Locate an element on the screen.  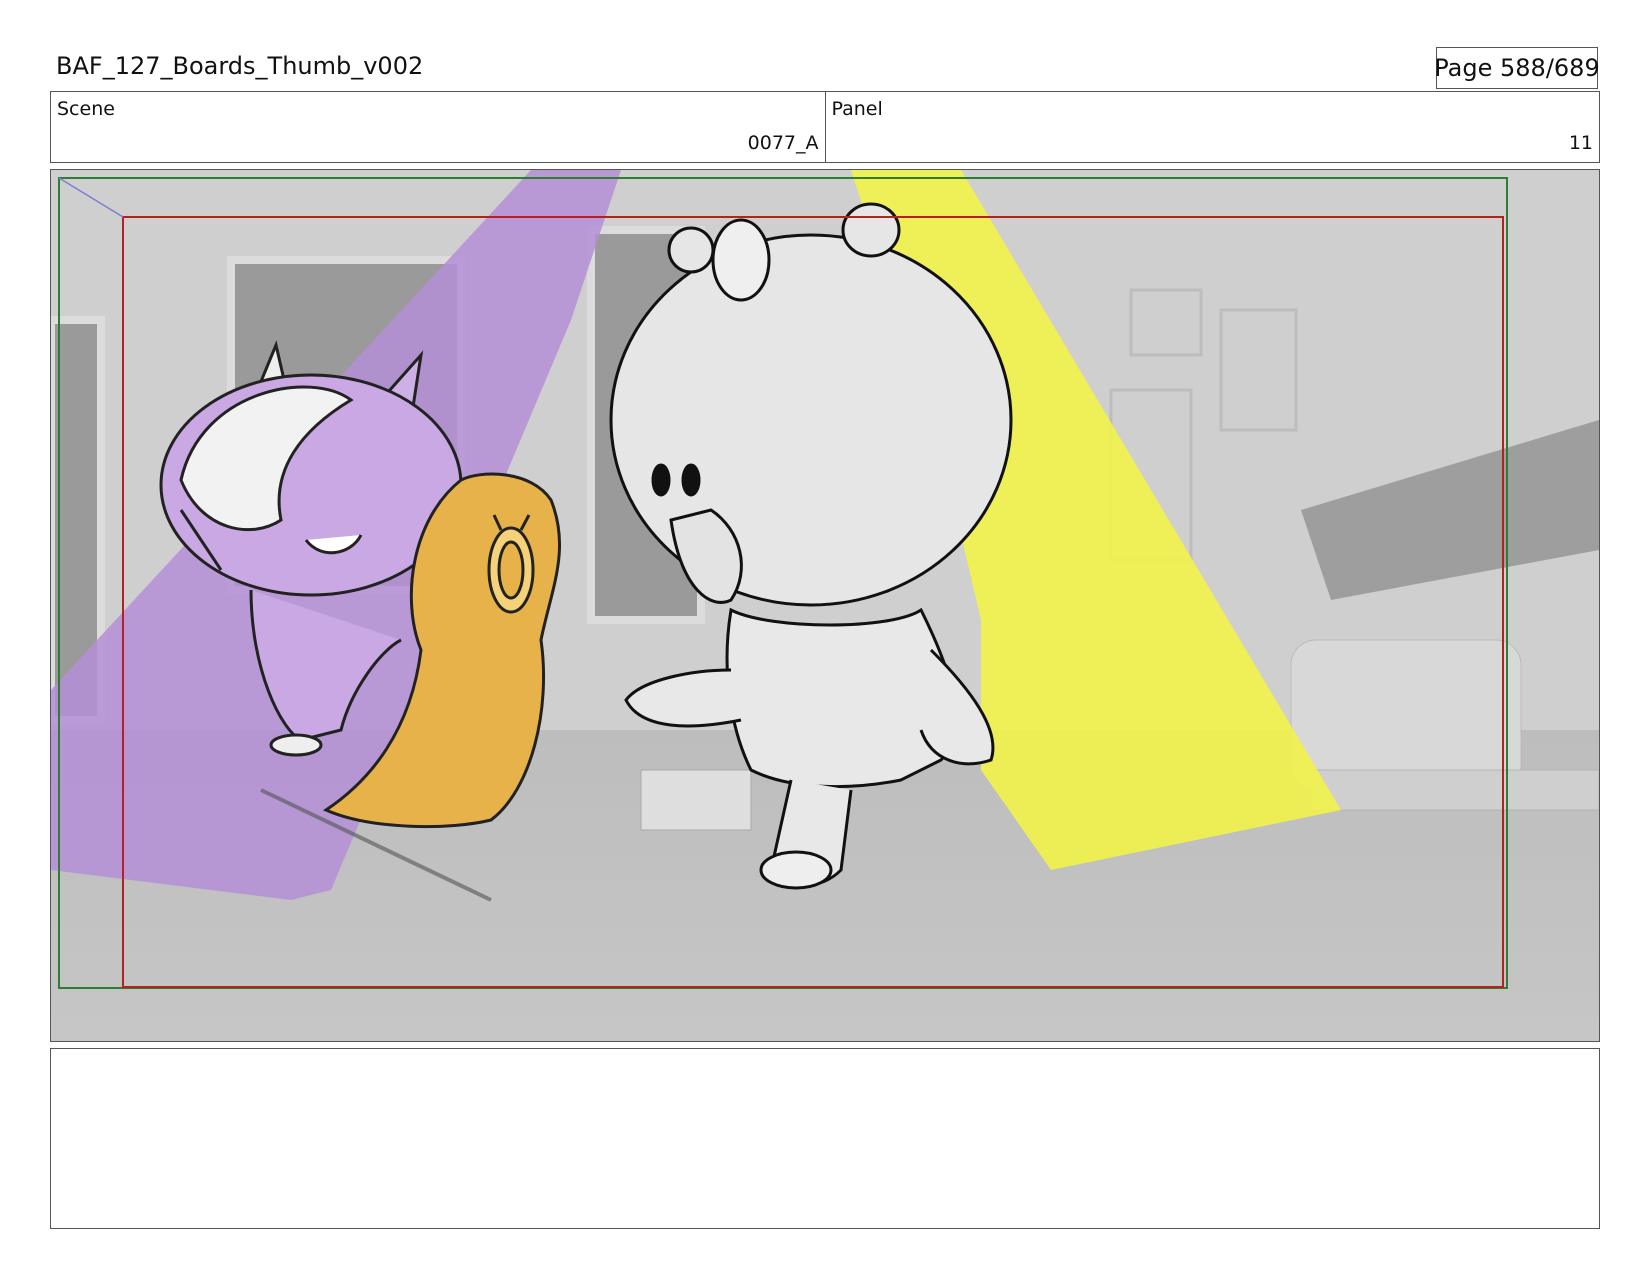
scene-cell: Scene 0077_A is located at coordinates (438, 127).